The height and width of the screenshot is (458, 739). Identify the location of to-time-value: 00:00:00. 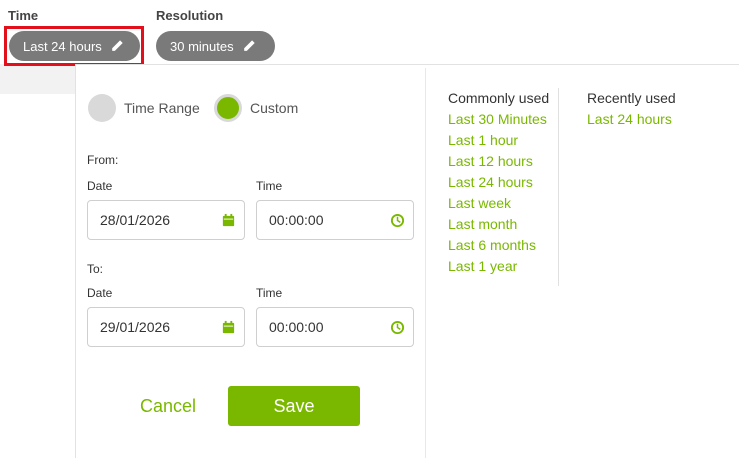
(296, 327).